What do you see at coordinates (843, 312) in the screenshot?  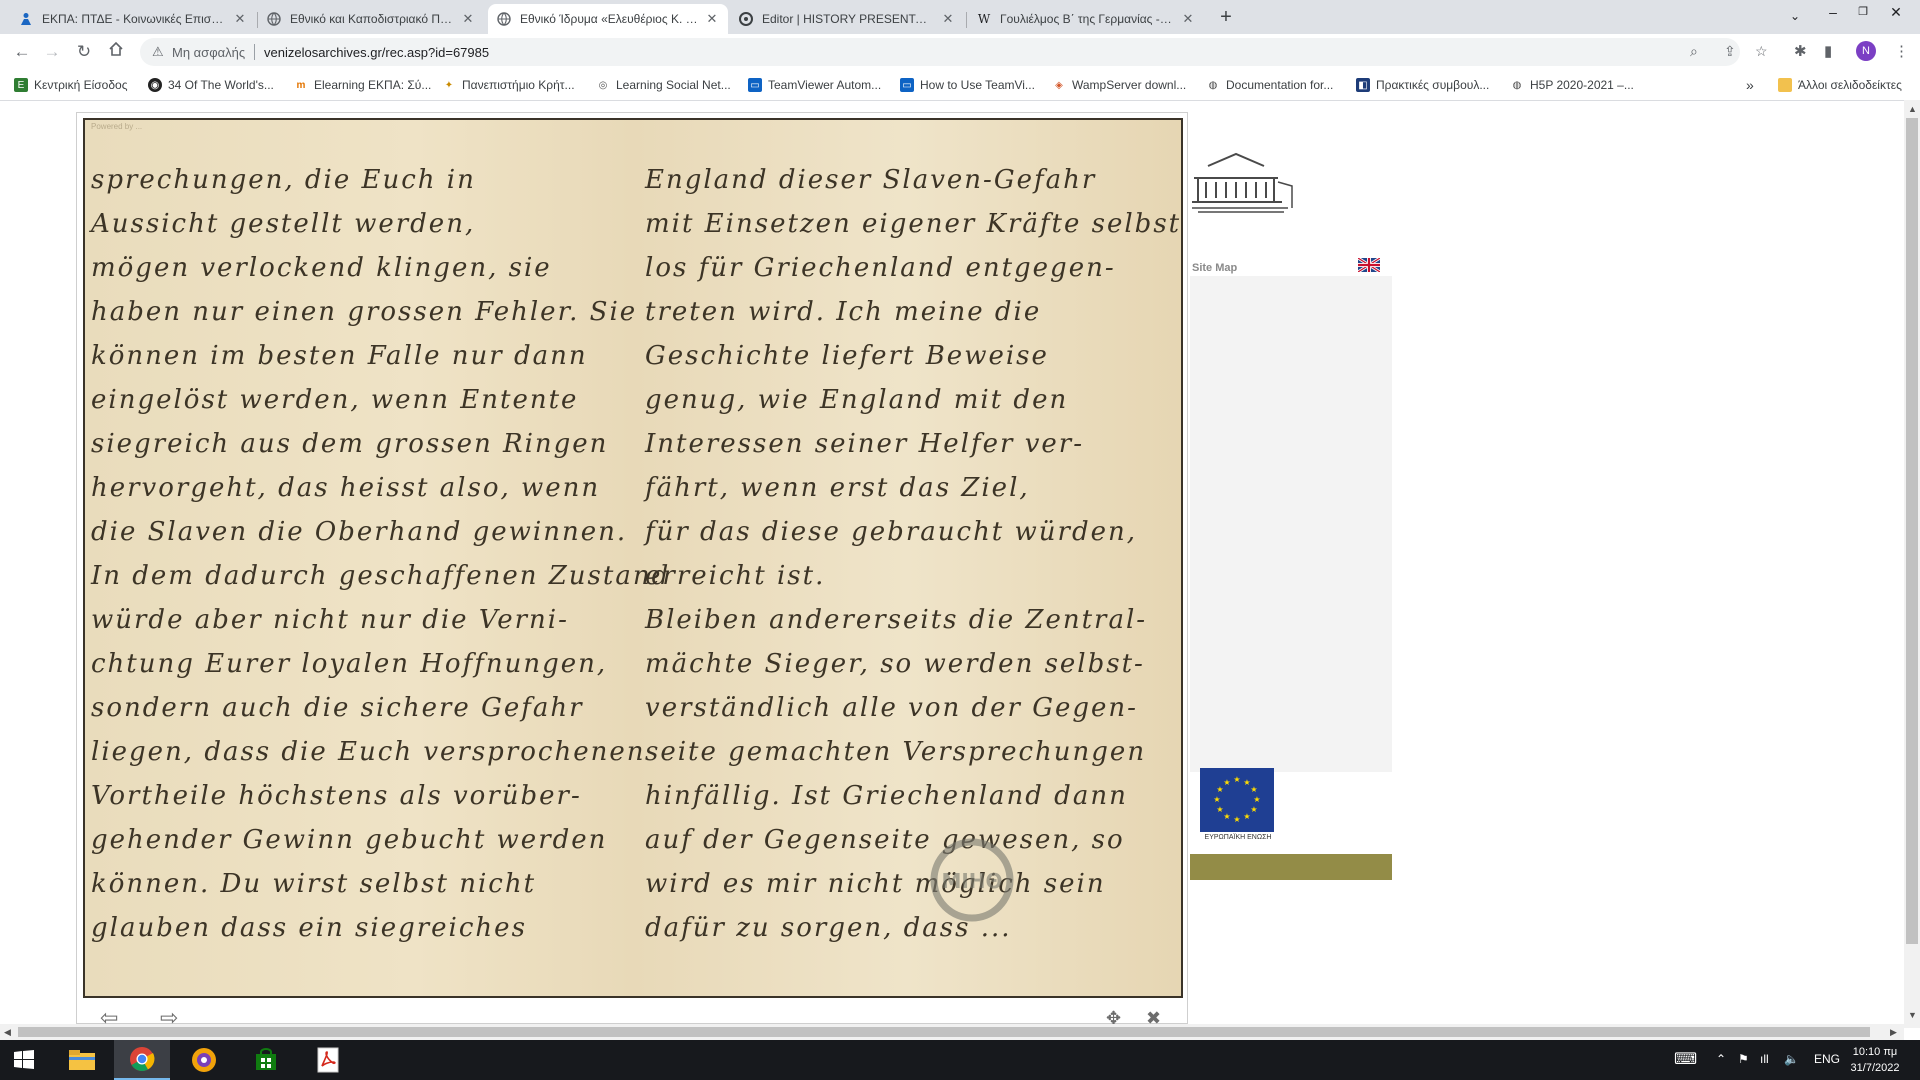 I see `manuscript-line: treten wird. Ich meine die` at bounding box center [843, 312].